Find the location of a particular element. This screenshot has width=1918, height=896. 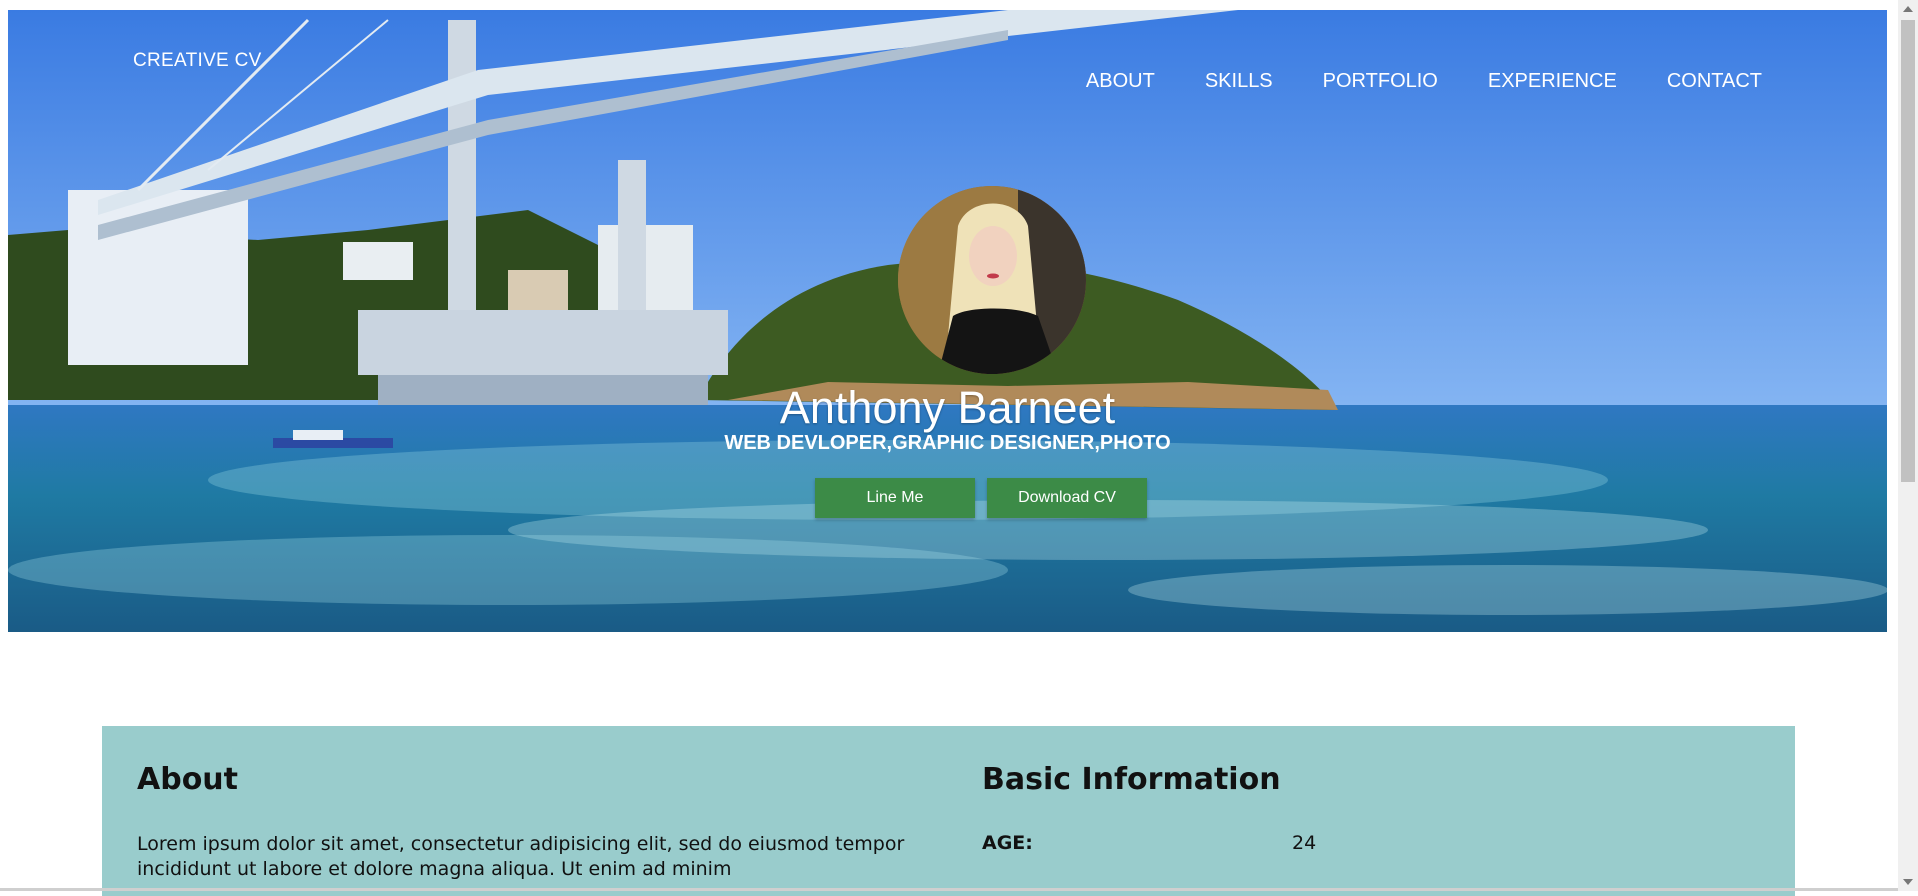

profile-avatar is located at coordinates (992, 280).